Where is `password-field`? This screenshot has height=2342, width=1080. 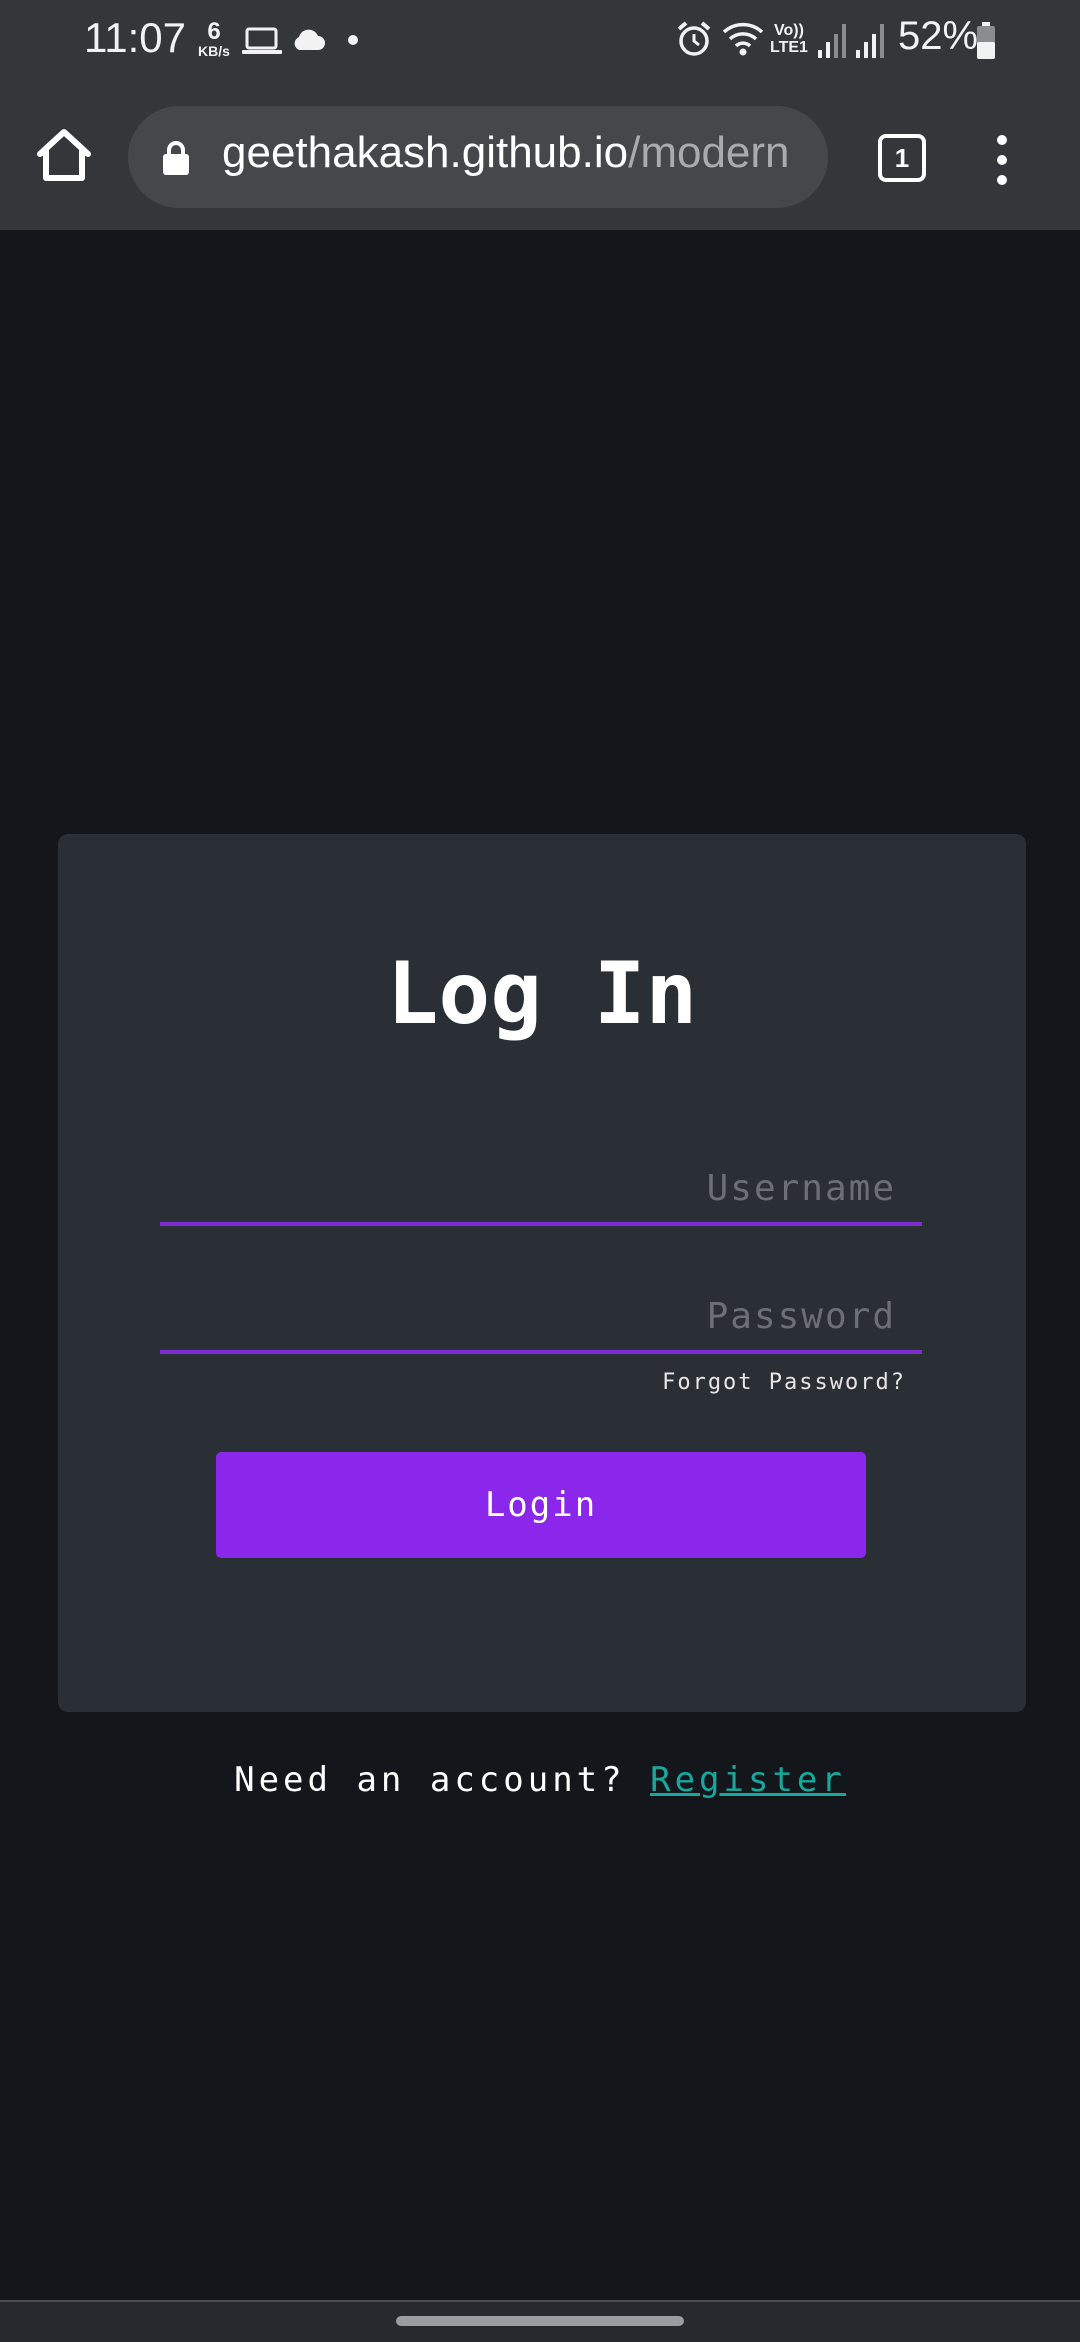 password-field is located at coordinates (541, 1318).